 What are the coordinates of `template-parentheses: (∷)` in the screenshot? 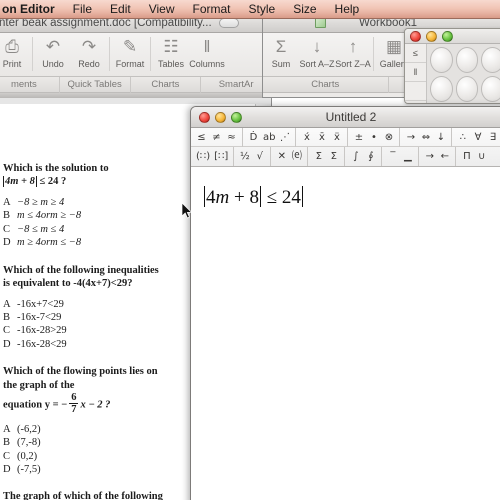 It's located at (203, 156).